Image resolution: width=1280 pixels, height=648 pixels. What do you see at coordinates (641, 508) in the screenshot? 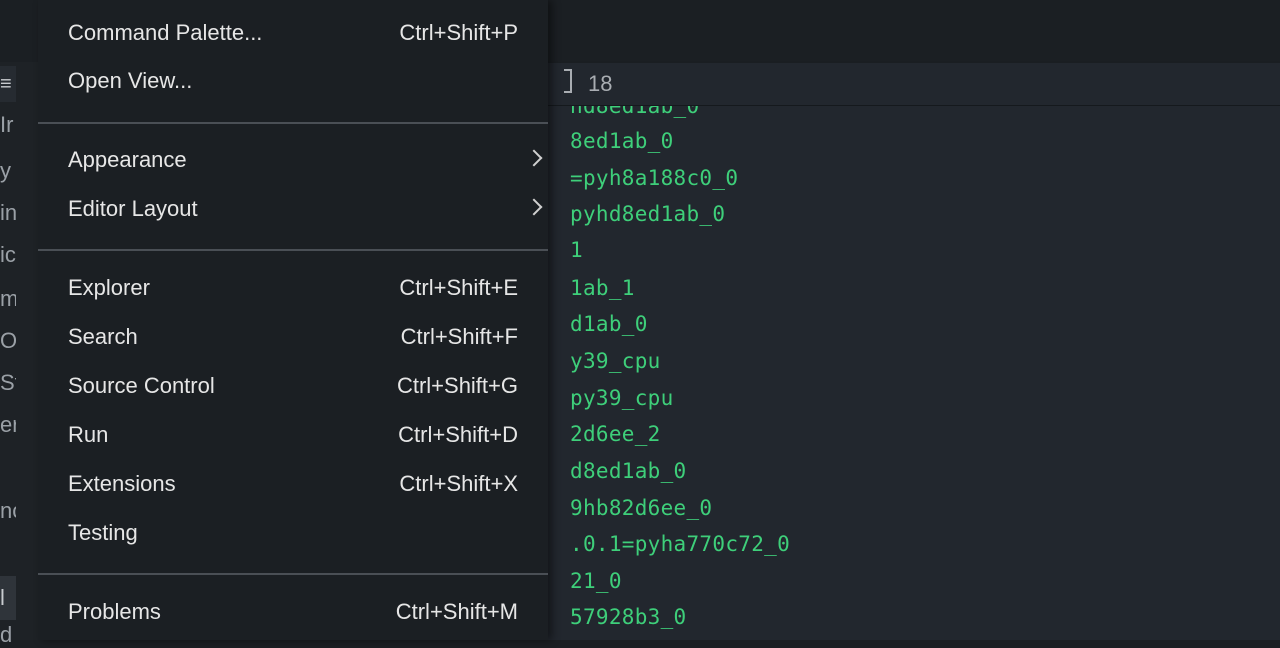
I see `code-line: 9hb82d6ee_0` at bounding box center [641, 508].